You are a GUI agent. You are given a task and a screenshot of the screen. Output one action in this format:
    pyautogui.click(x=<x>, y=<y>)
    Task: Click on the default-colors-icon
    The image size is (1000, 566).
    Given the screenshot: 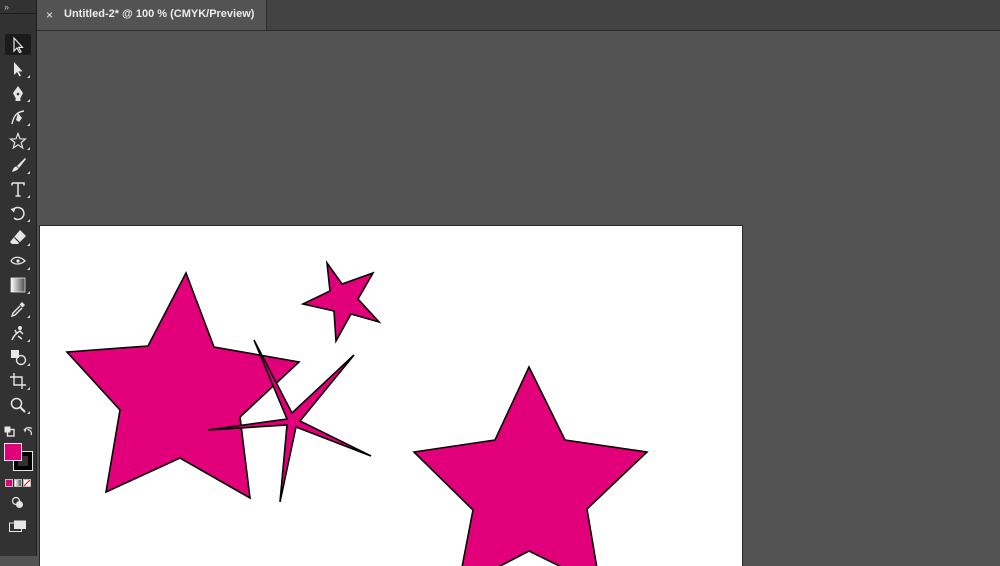 What is the action you would take?
    pyautogui.click(x=9, y=431)
    